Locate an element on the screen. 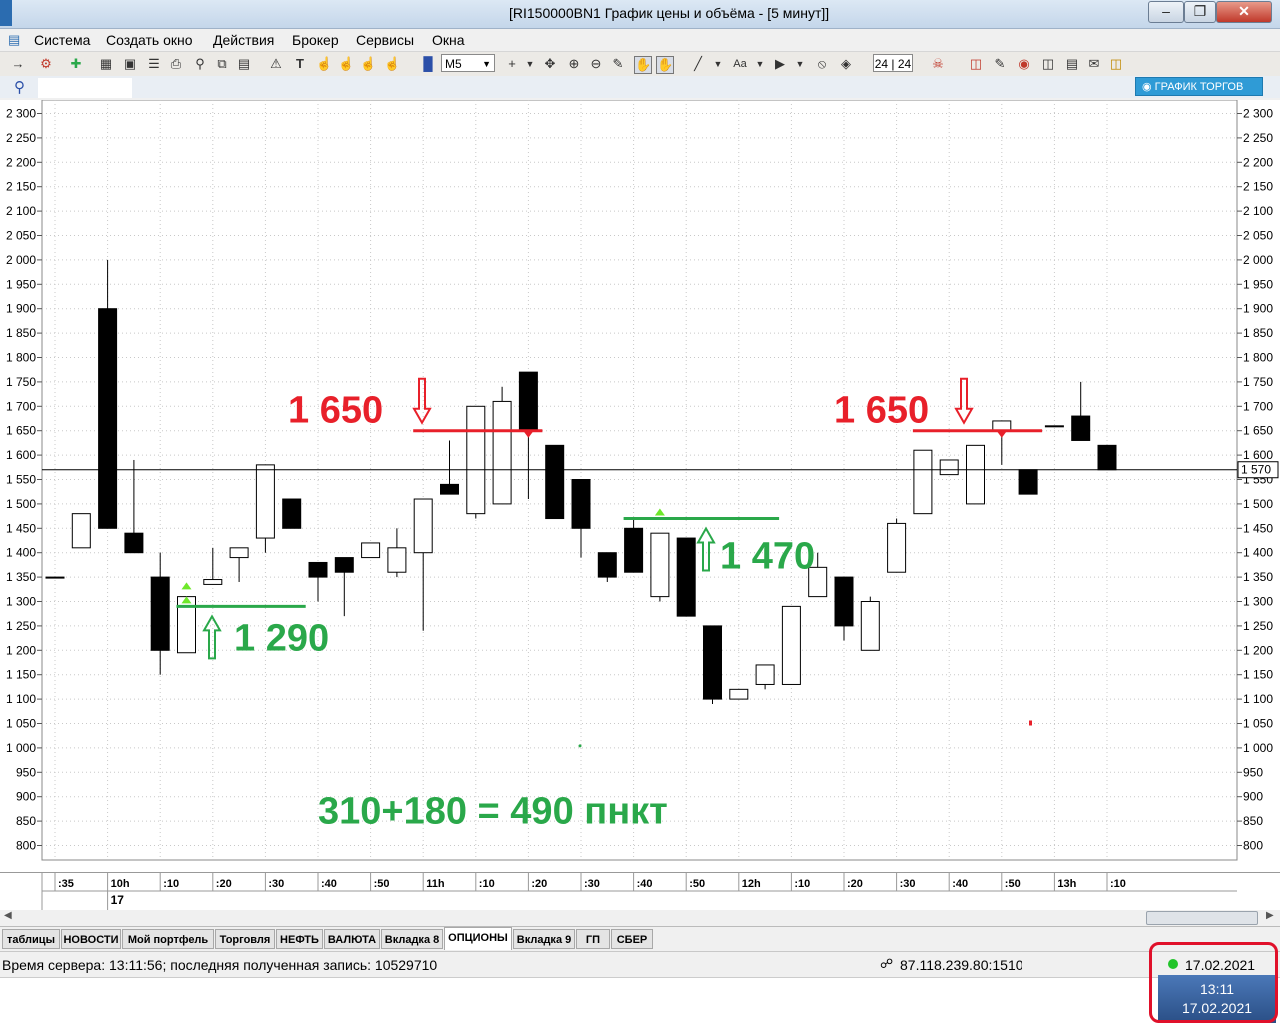  menu-new-window: Создать окно is located at coordinates (149, 40).